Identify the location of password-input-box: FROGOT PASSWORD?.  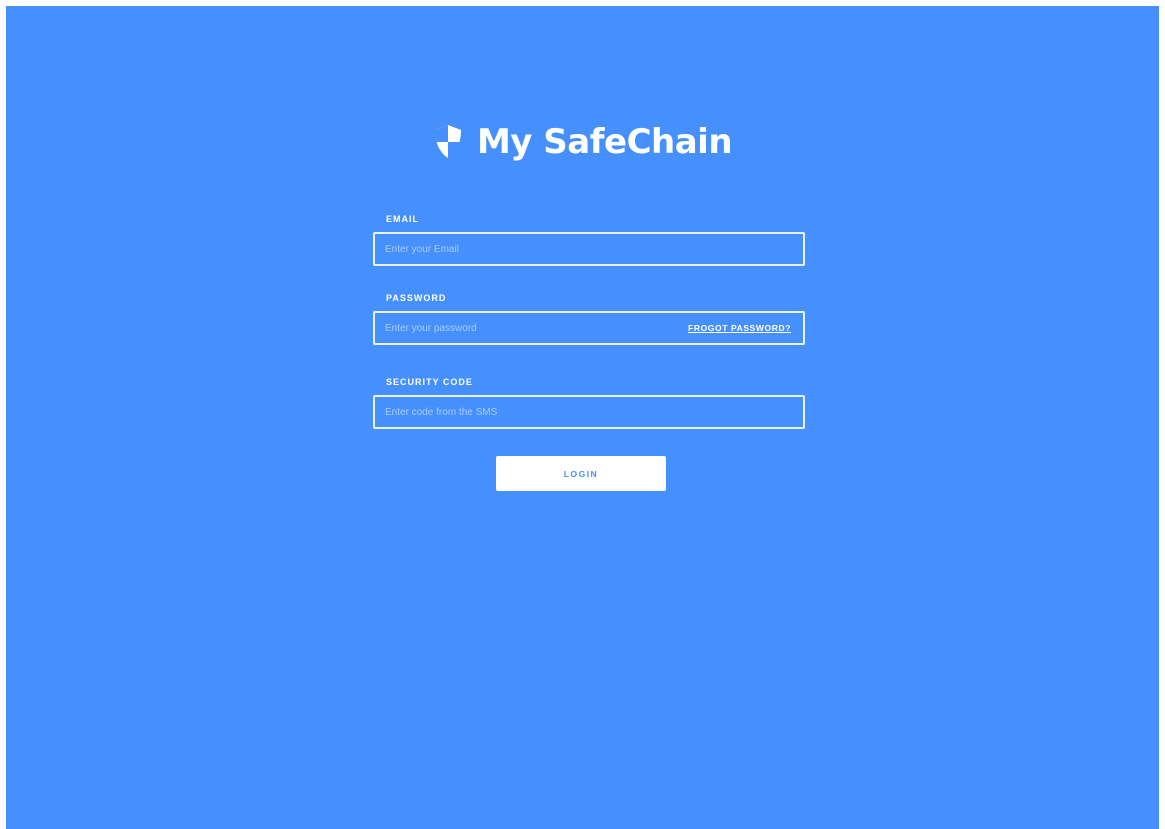
(589, 328).